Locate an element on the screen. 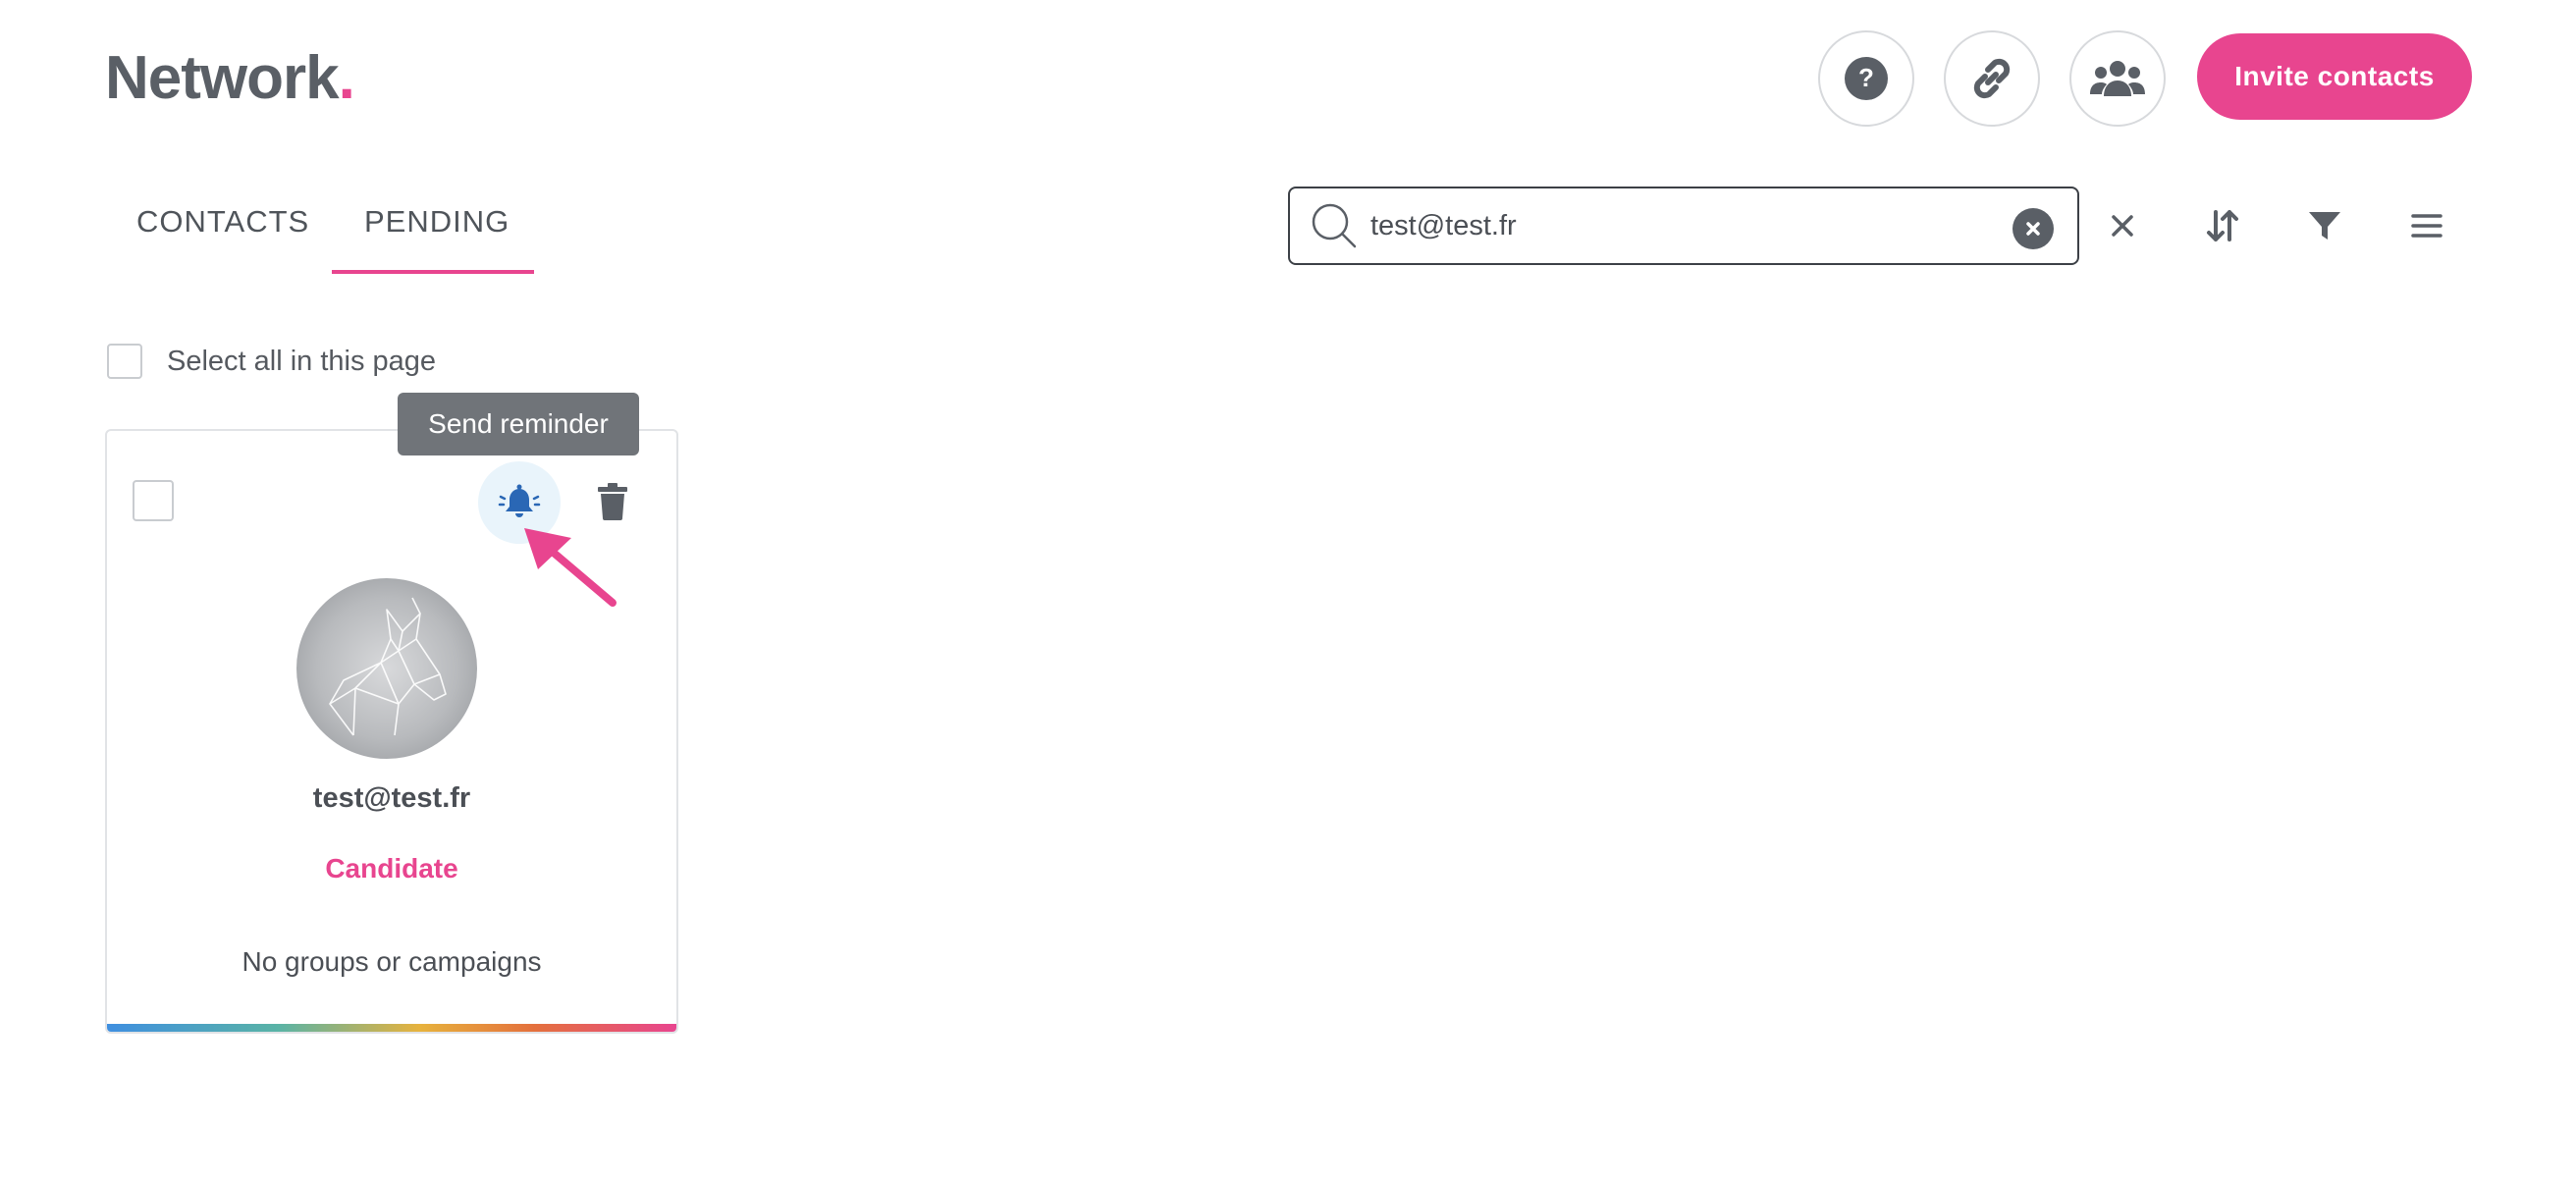  question-circle-icon: ? is located at coordinates (1866, 78).